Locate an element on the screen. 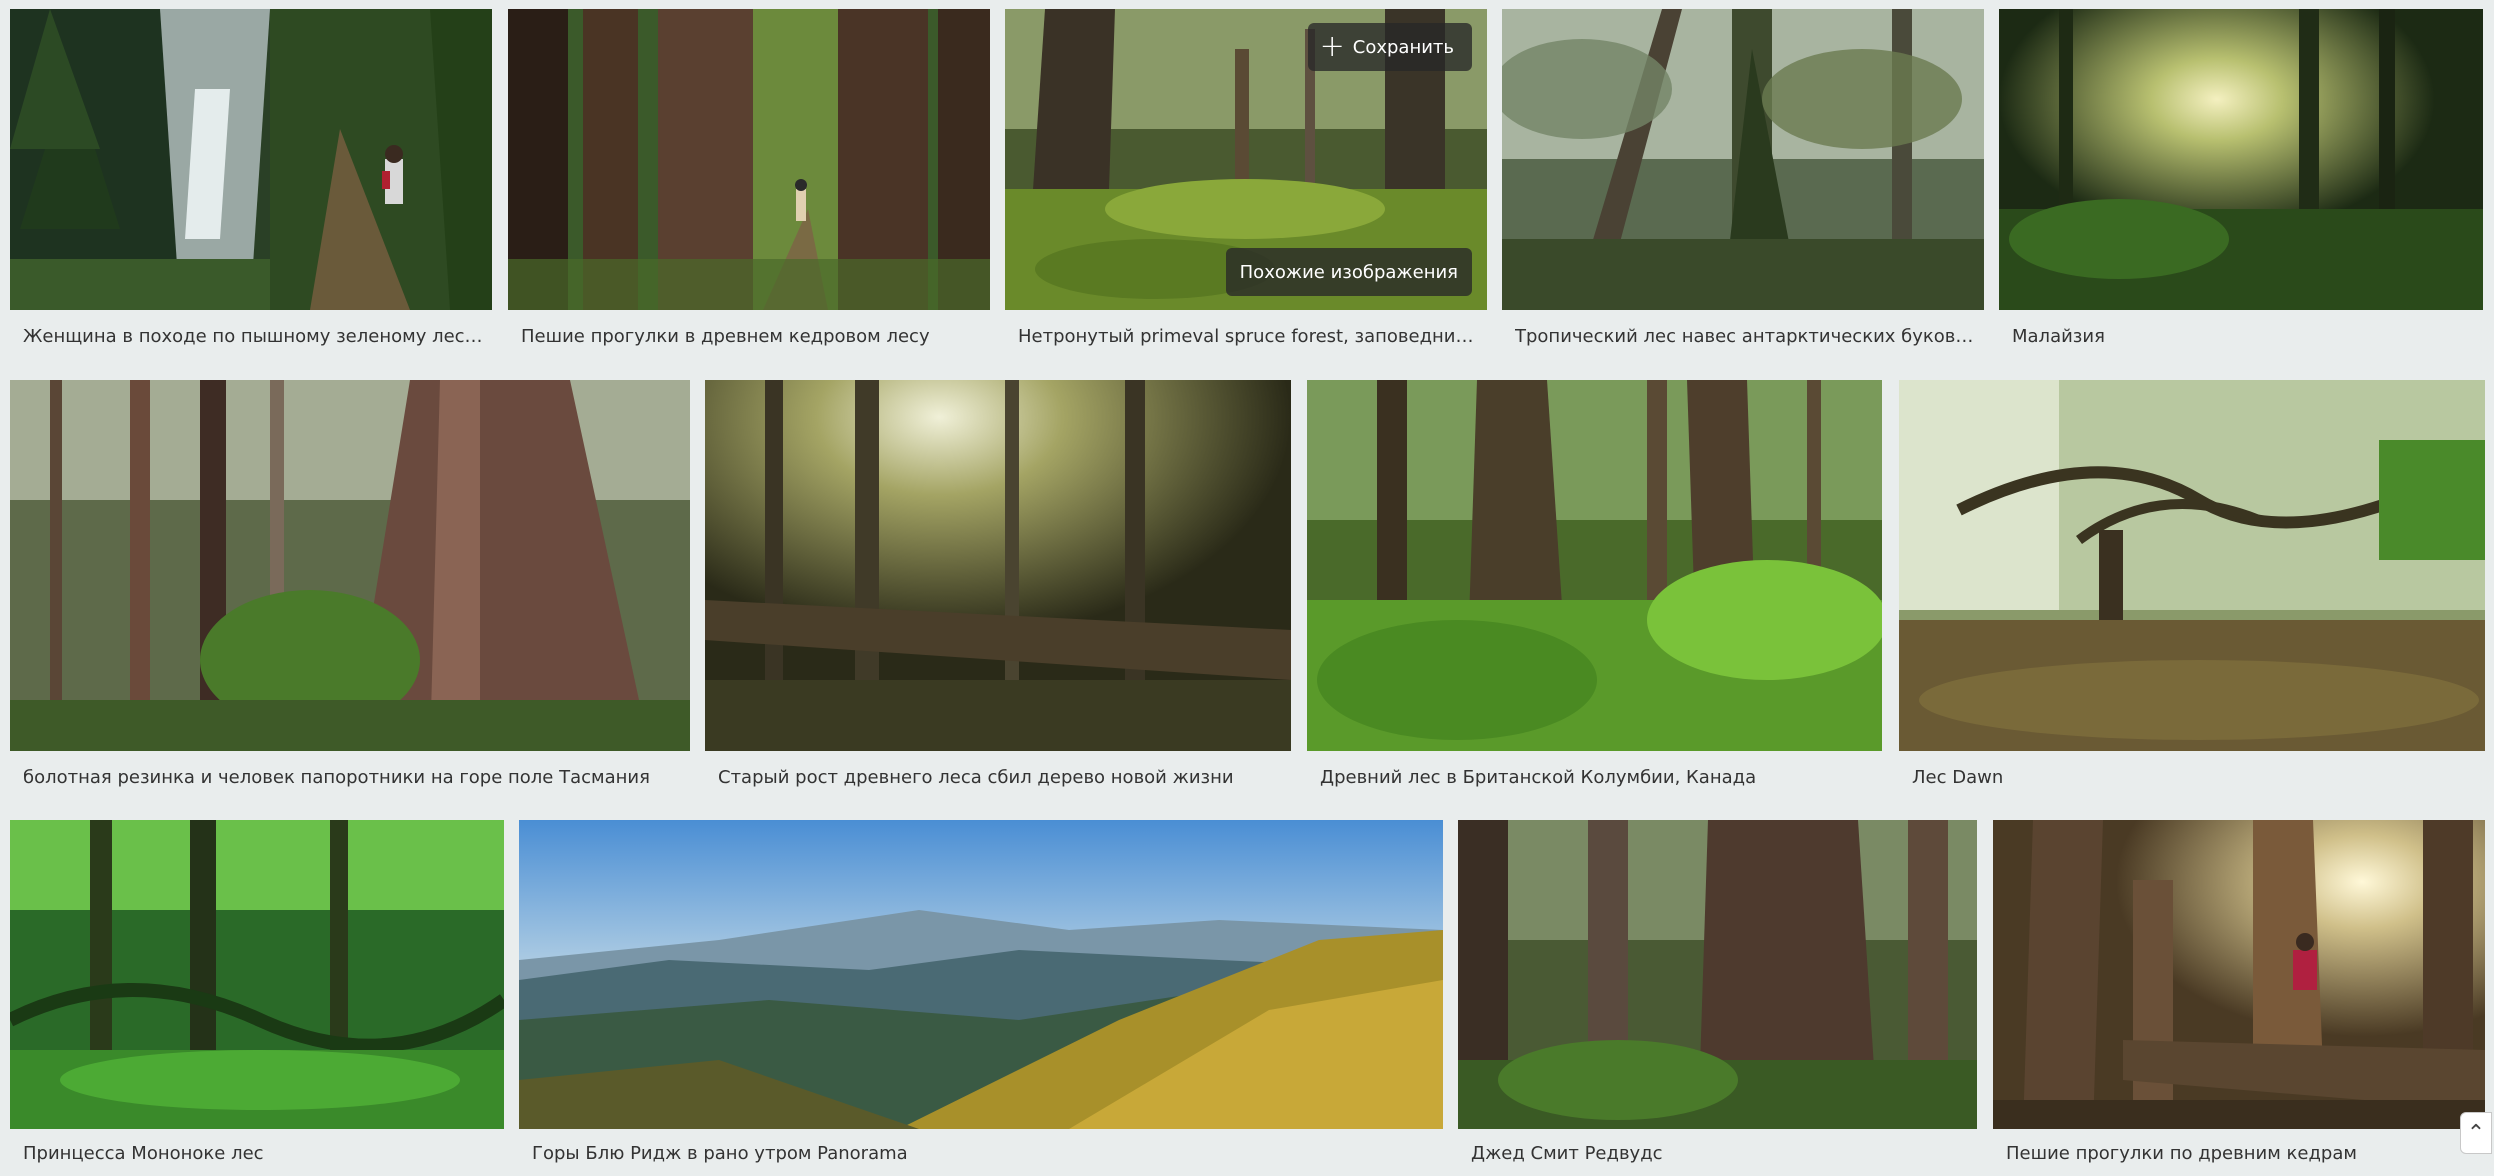 Image resolution: width=2494 pixels, height=1176 pixels. gallery-tile: Горы Блю Ридж в рано утром Panorama is located at coordinates (981, 998).